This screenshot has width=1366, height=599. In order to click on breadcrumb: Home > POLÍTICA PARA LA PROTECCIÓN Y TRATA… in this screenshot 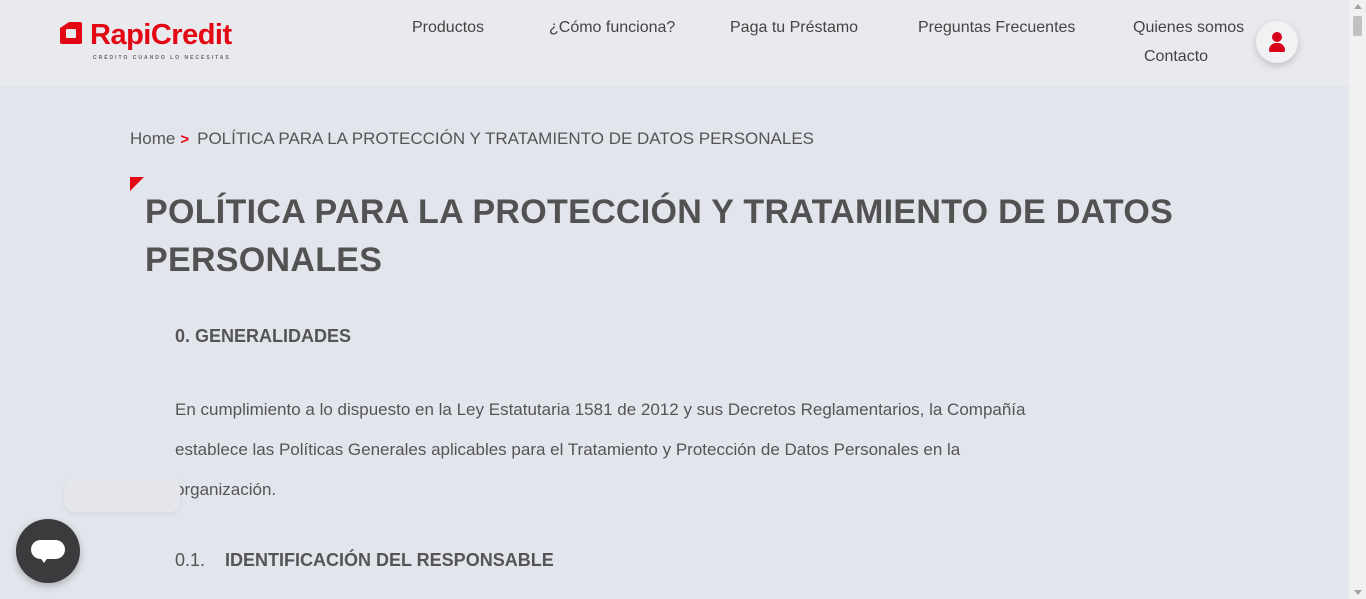, I will do `click(472, 139)`.